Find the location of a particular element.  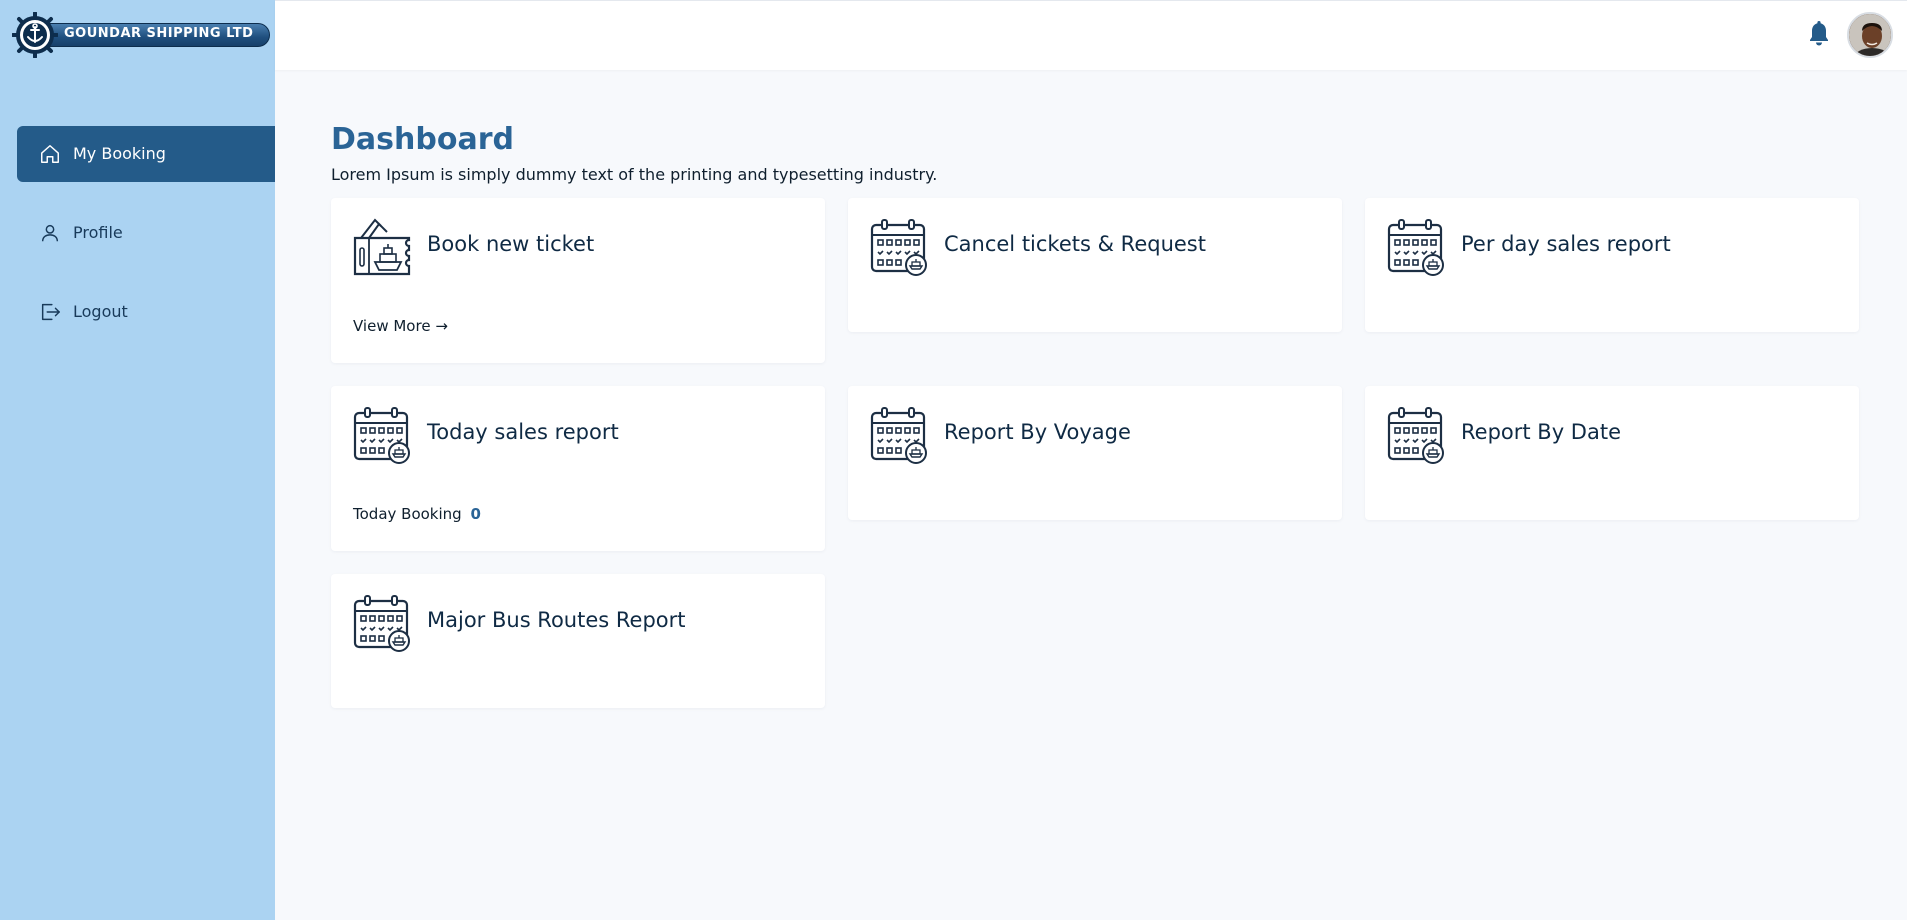

card-report-by-voyage: Report By Voyage is located at coordinates (1095, 453).